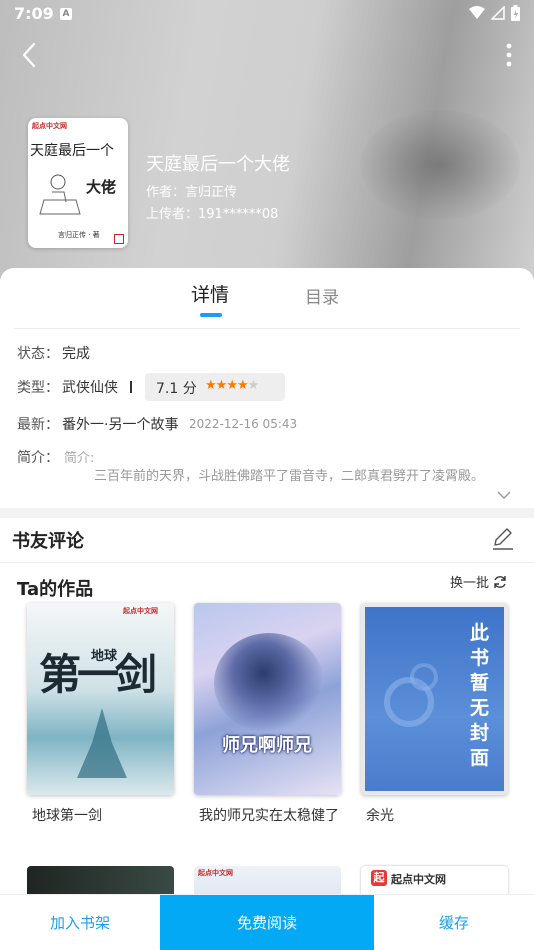 Image resolution: width=534 pixels, height=950 pixels. What do you see at coordinates (101, 187) in the screenshot?
I see `cover-title-line2: 大佬` at bounding box center [101, 187].